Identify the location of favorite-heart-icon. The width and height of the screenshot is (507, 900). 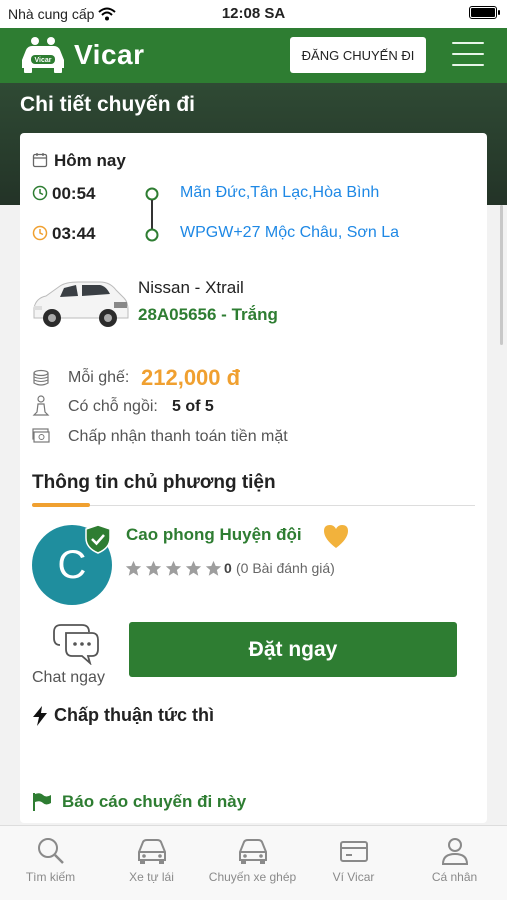
(336, 536).